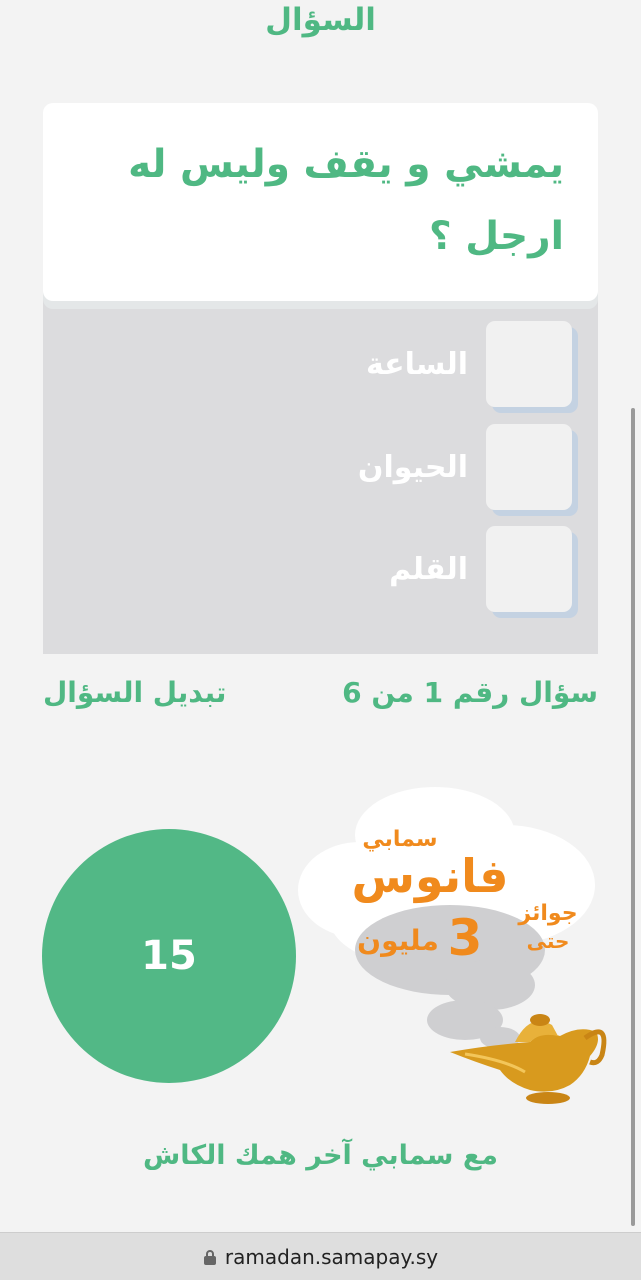 The image size is (641, 1280). What do you see at coordinates (470, 692) in the screenshot?
I see `question-counter: سؤال رقم 1 من 6` at bounding box center [470, 692].